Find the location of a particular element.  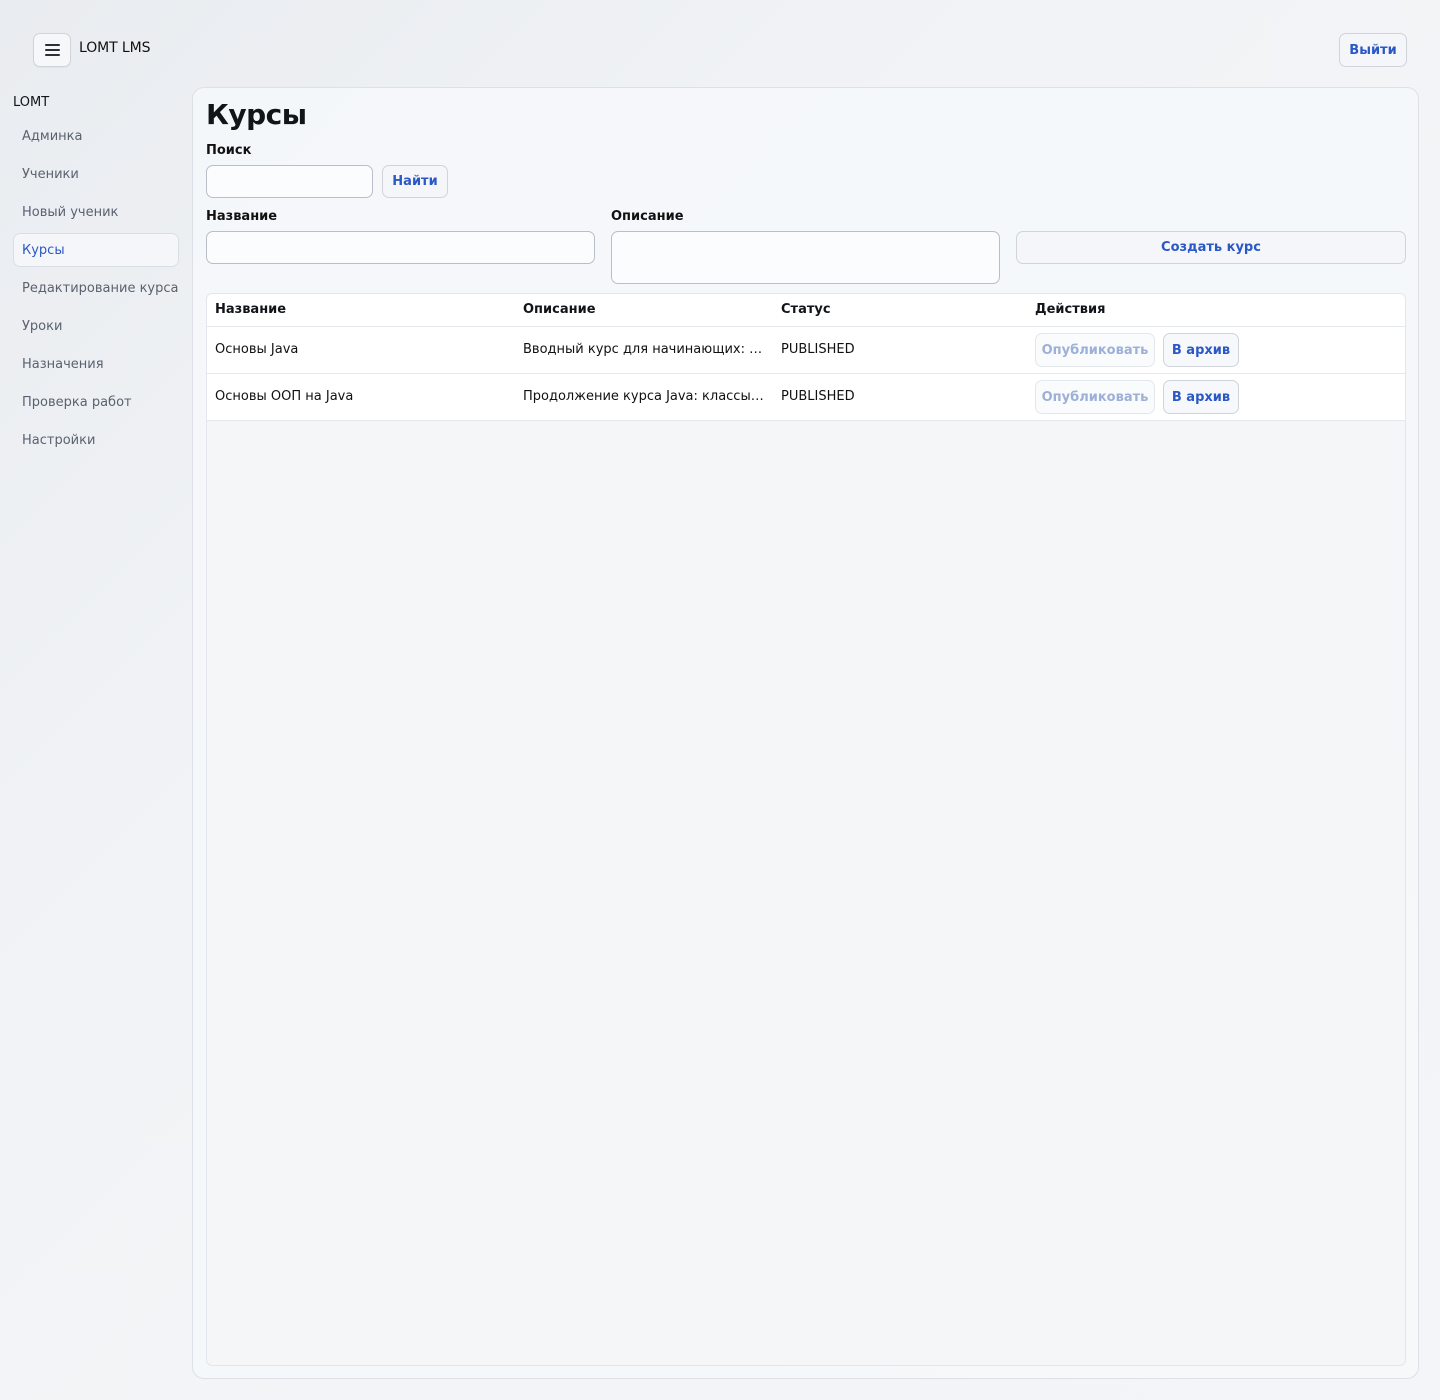

create-course-button: Создать курс is located at coordinates (1211, 247).